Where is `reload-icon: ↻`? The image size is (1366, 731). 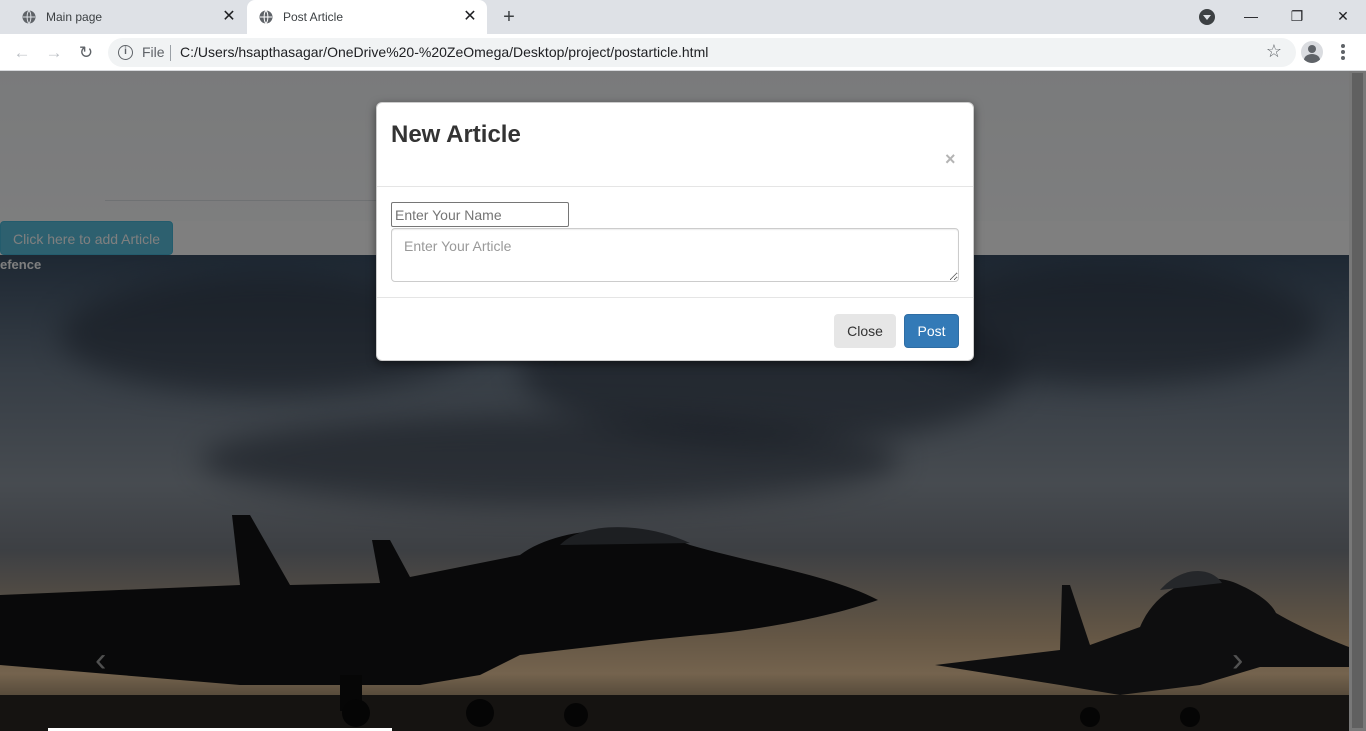 reload-icon: ↻ is located at coordinates (86, 53).